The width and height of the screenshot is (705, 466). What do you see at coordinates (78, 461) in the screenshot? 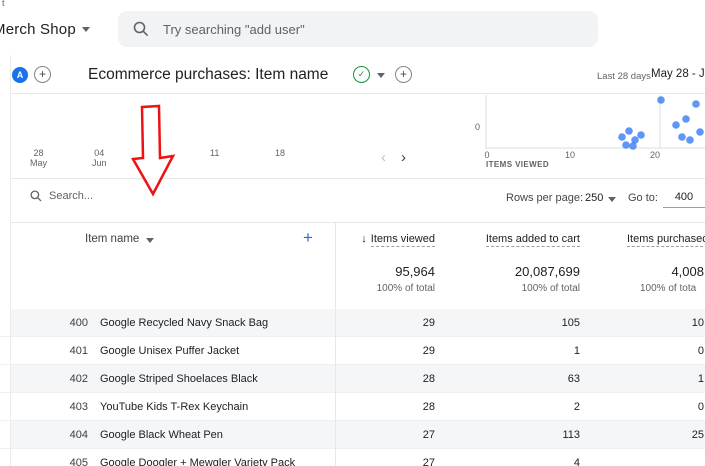
I see `row-index: 405` at bounding box center [78, 461].